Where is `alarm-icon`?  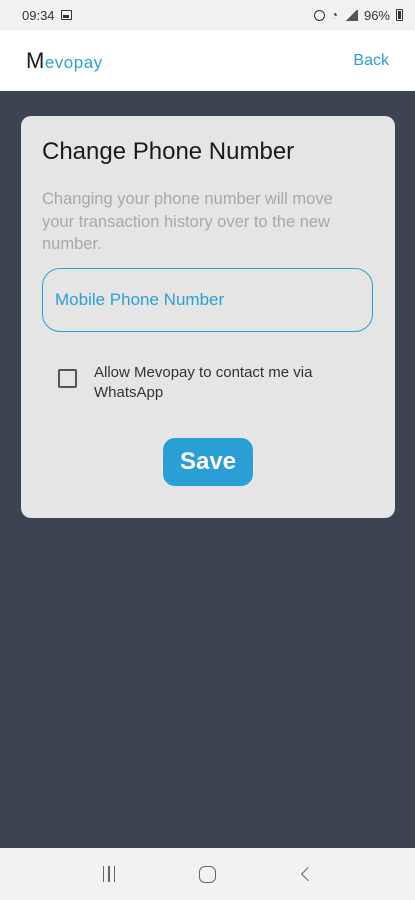
alarm-icon is located at coordinates (319, 15).